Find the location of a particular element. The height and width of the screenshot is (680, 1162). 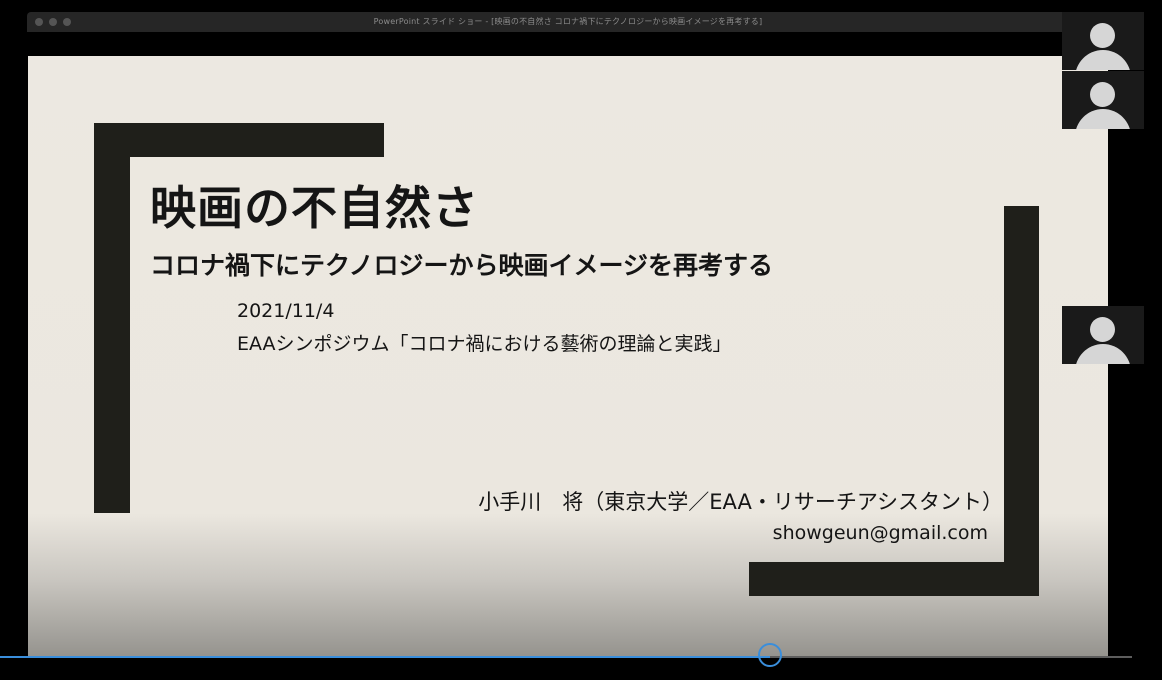

slide-title: 映画の不自然さ is located at coordinates (314, 208).